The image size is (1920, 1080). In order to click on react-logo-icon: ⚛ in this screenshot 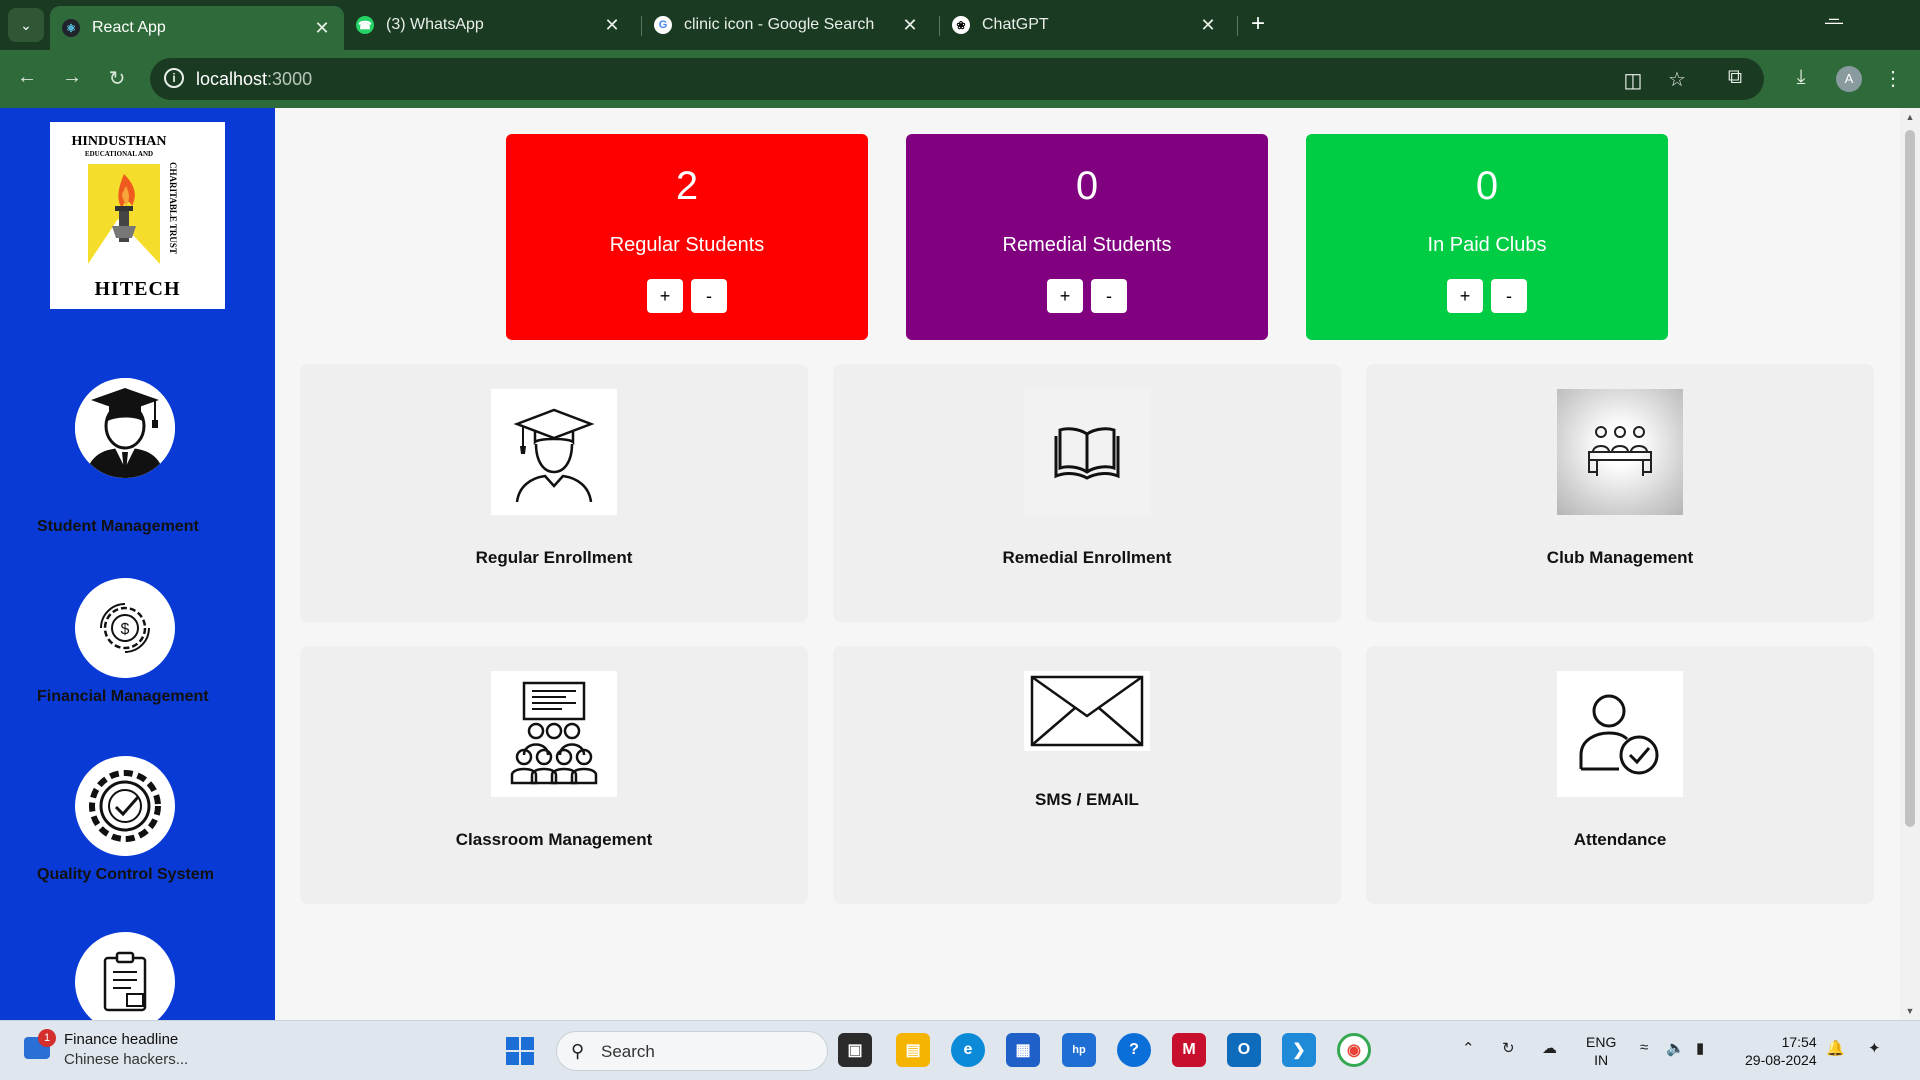, I will do `click(71, 28)`.